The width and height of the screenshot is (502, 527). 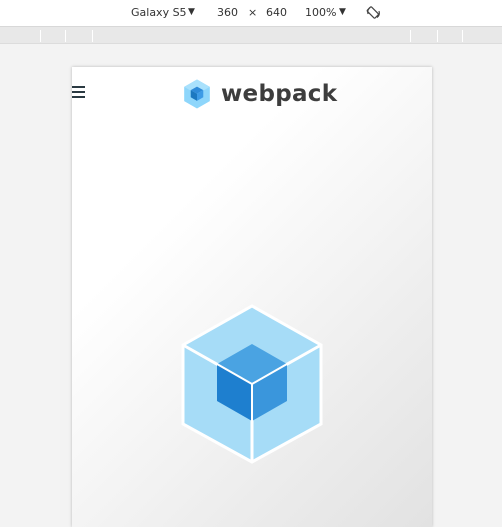 What do you see at coordinates (227, 13) in the screenshot?
I see `viewport-width-input: 360` at bounding box center [227, 13].